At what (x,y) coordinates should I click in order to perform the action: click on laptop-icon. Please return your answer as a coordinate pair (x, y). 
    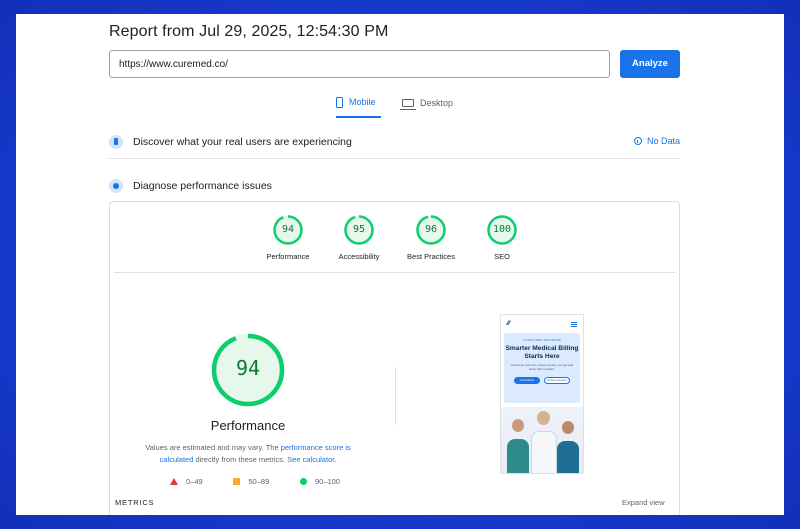
    Looking at the image, I should click on (408, 104).